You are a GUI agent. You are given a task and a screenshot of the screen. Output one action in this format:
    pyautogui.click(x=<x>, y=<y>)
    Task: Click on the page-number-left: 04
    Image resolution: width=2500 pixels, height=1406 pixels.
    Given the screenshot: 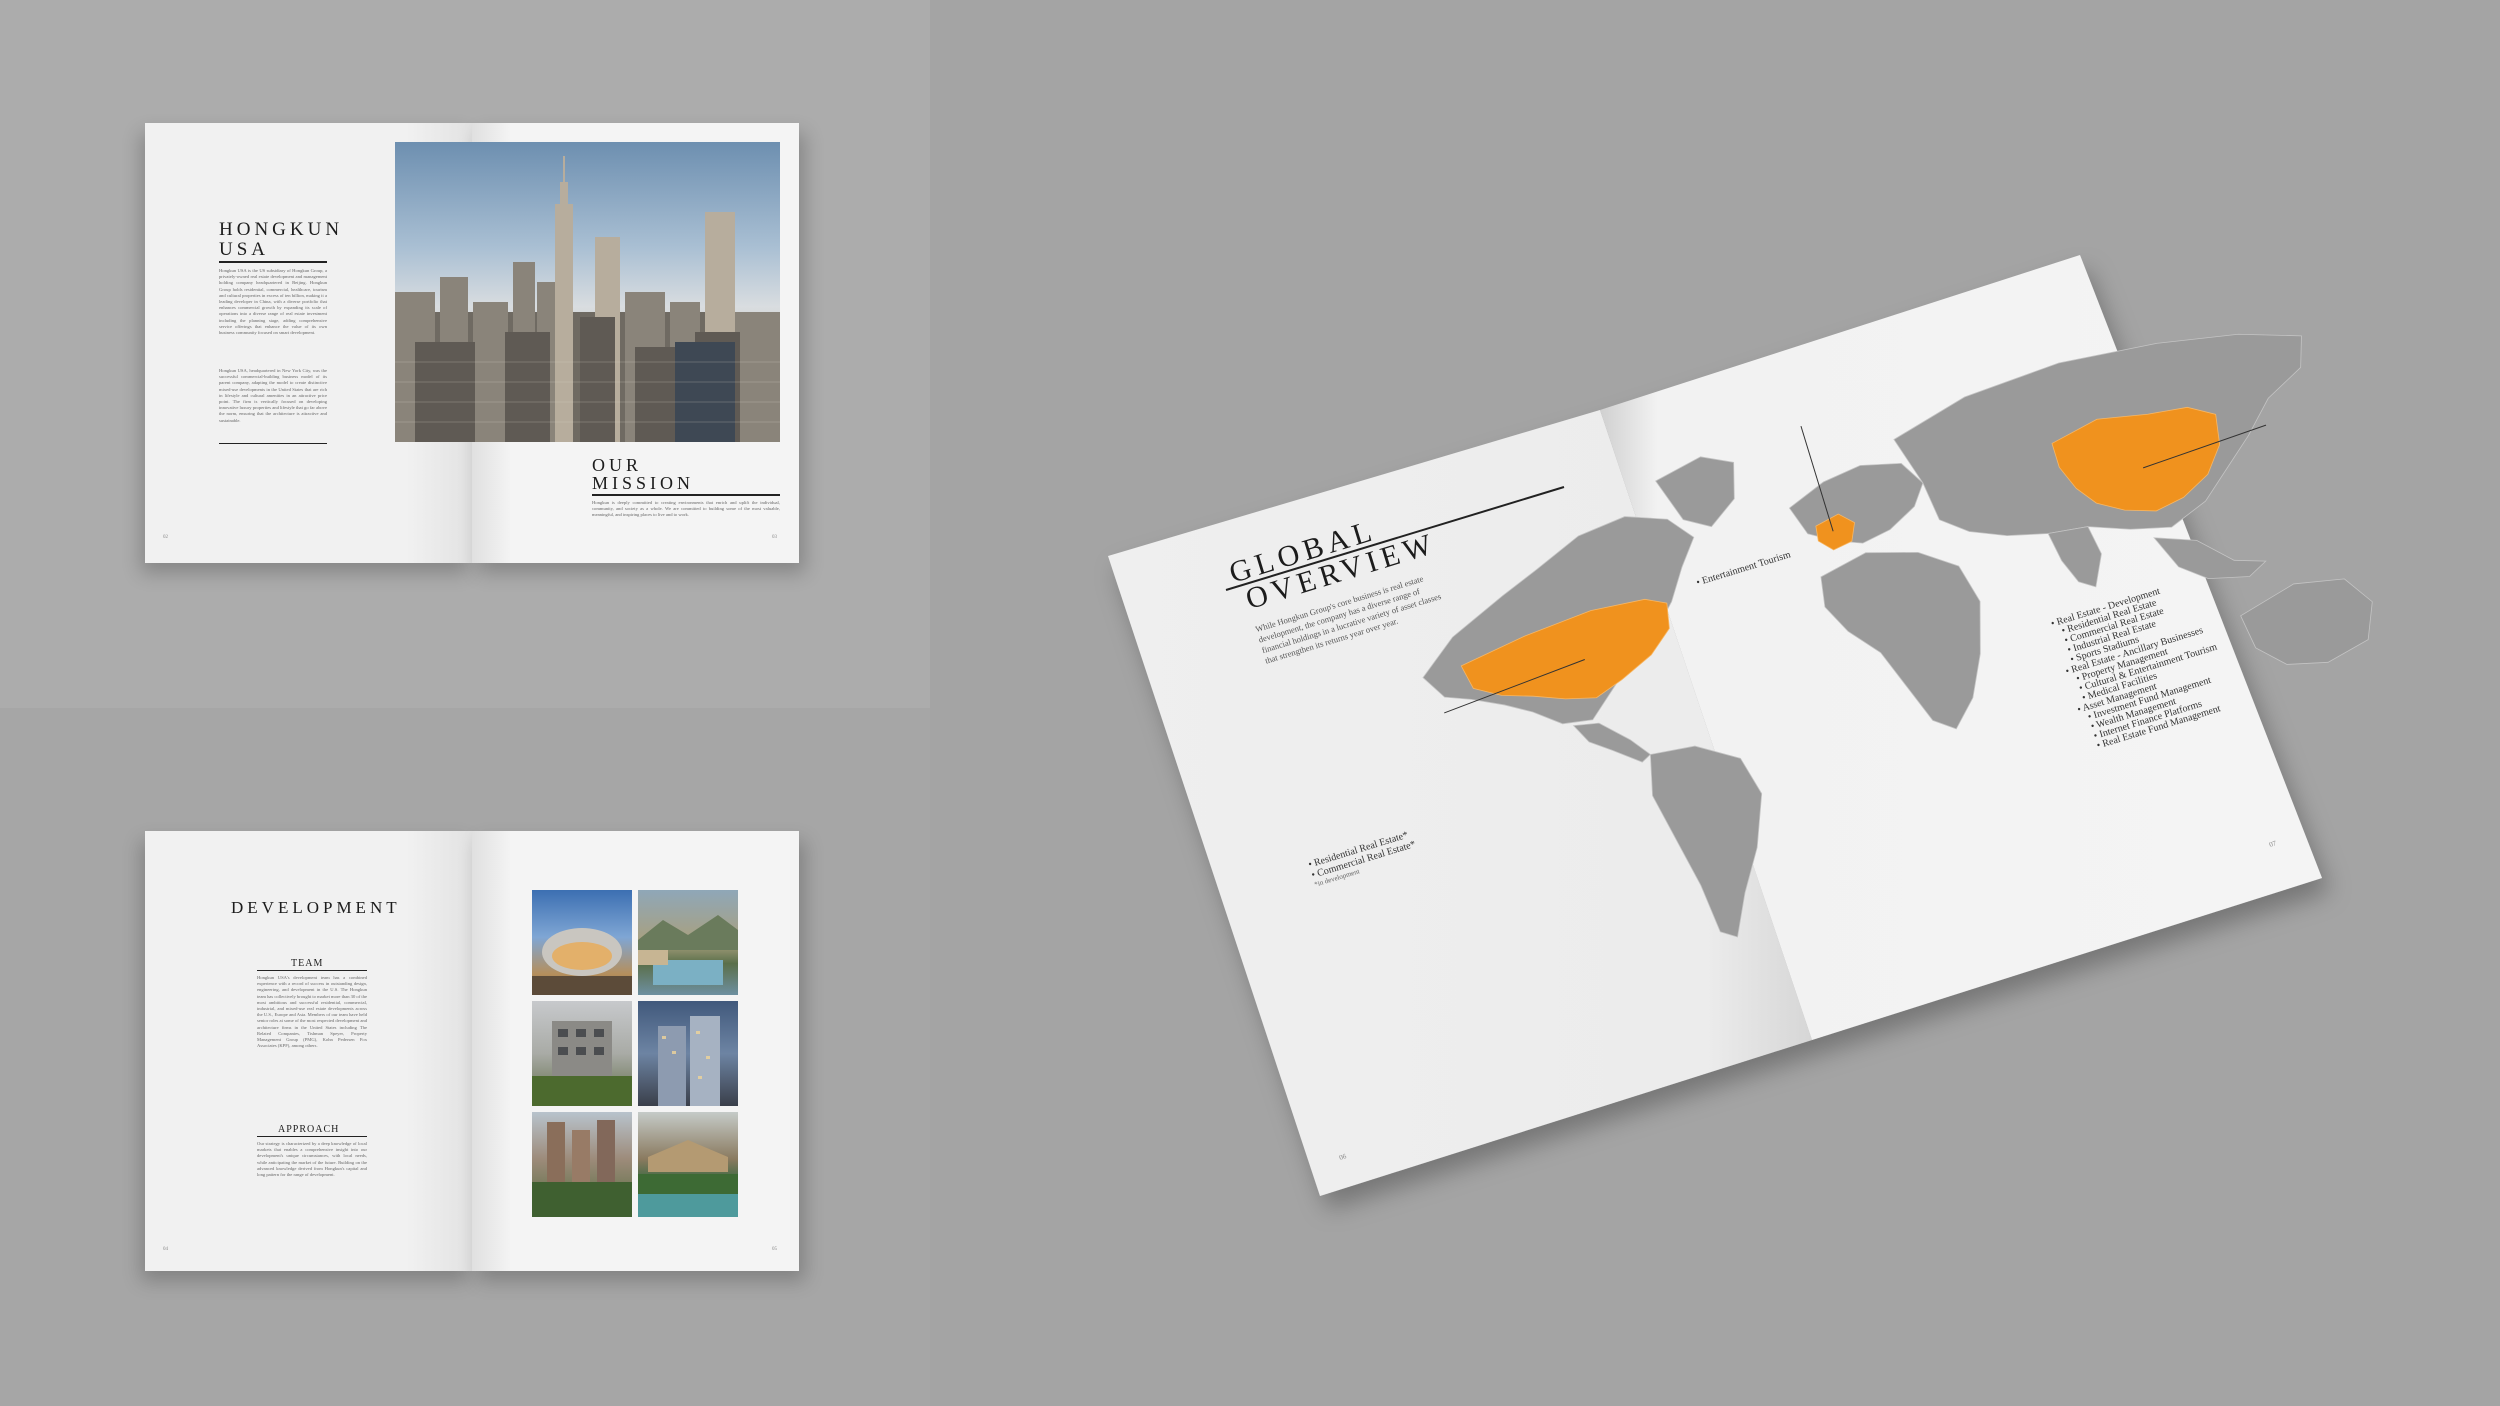 What is the action you would take?
    pyautogui.click(x=165, y=1249)
    